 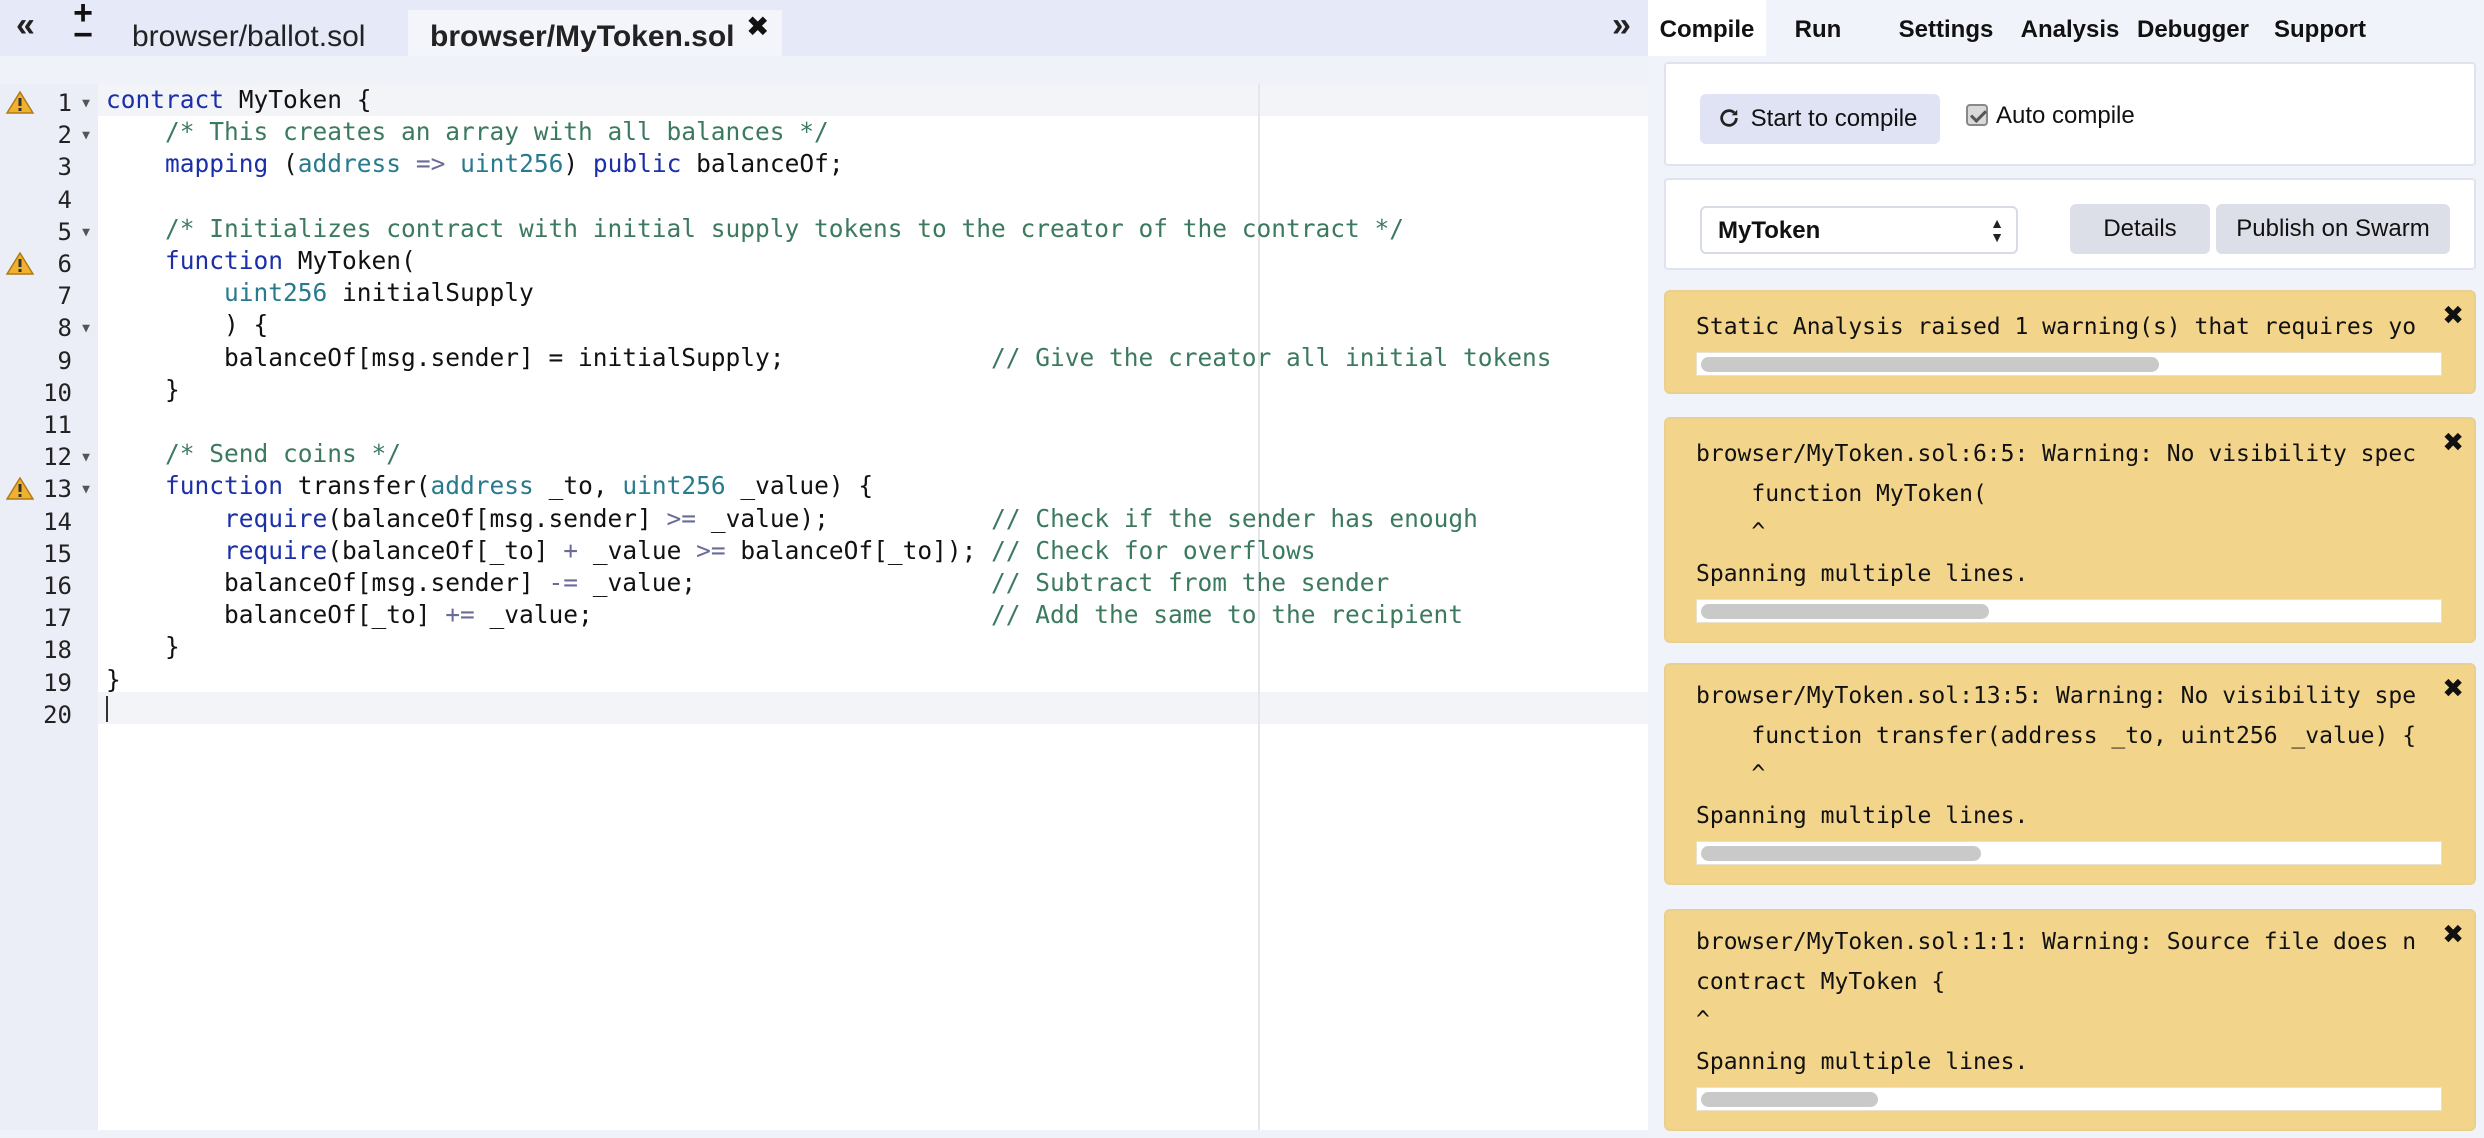 What do you see at coordinates (49, 166) in the screenshot?
I see `gutter-line: 3` at bounding box center [49, 166].